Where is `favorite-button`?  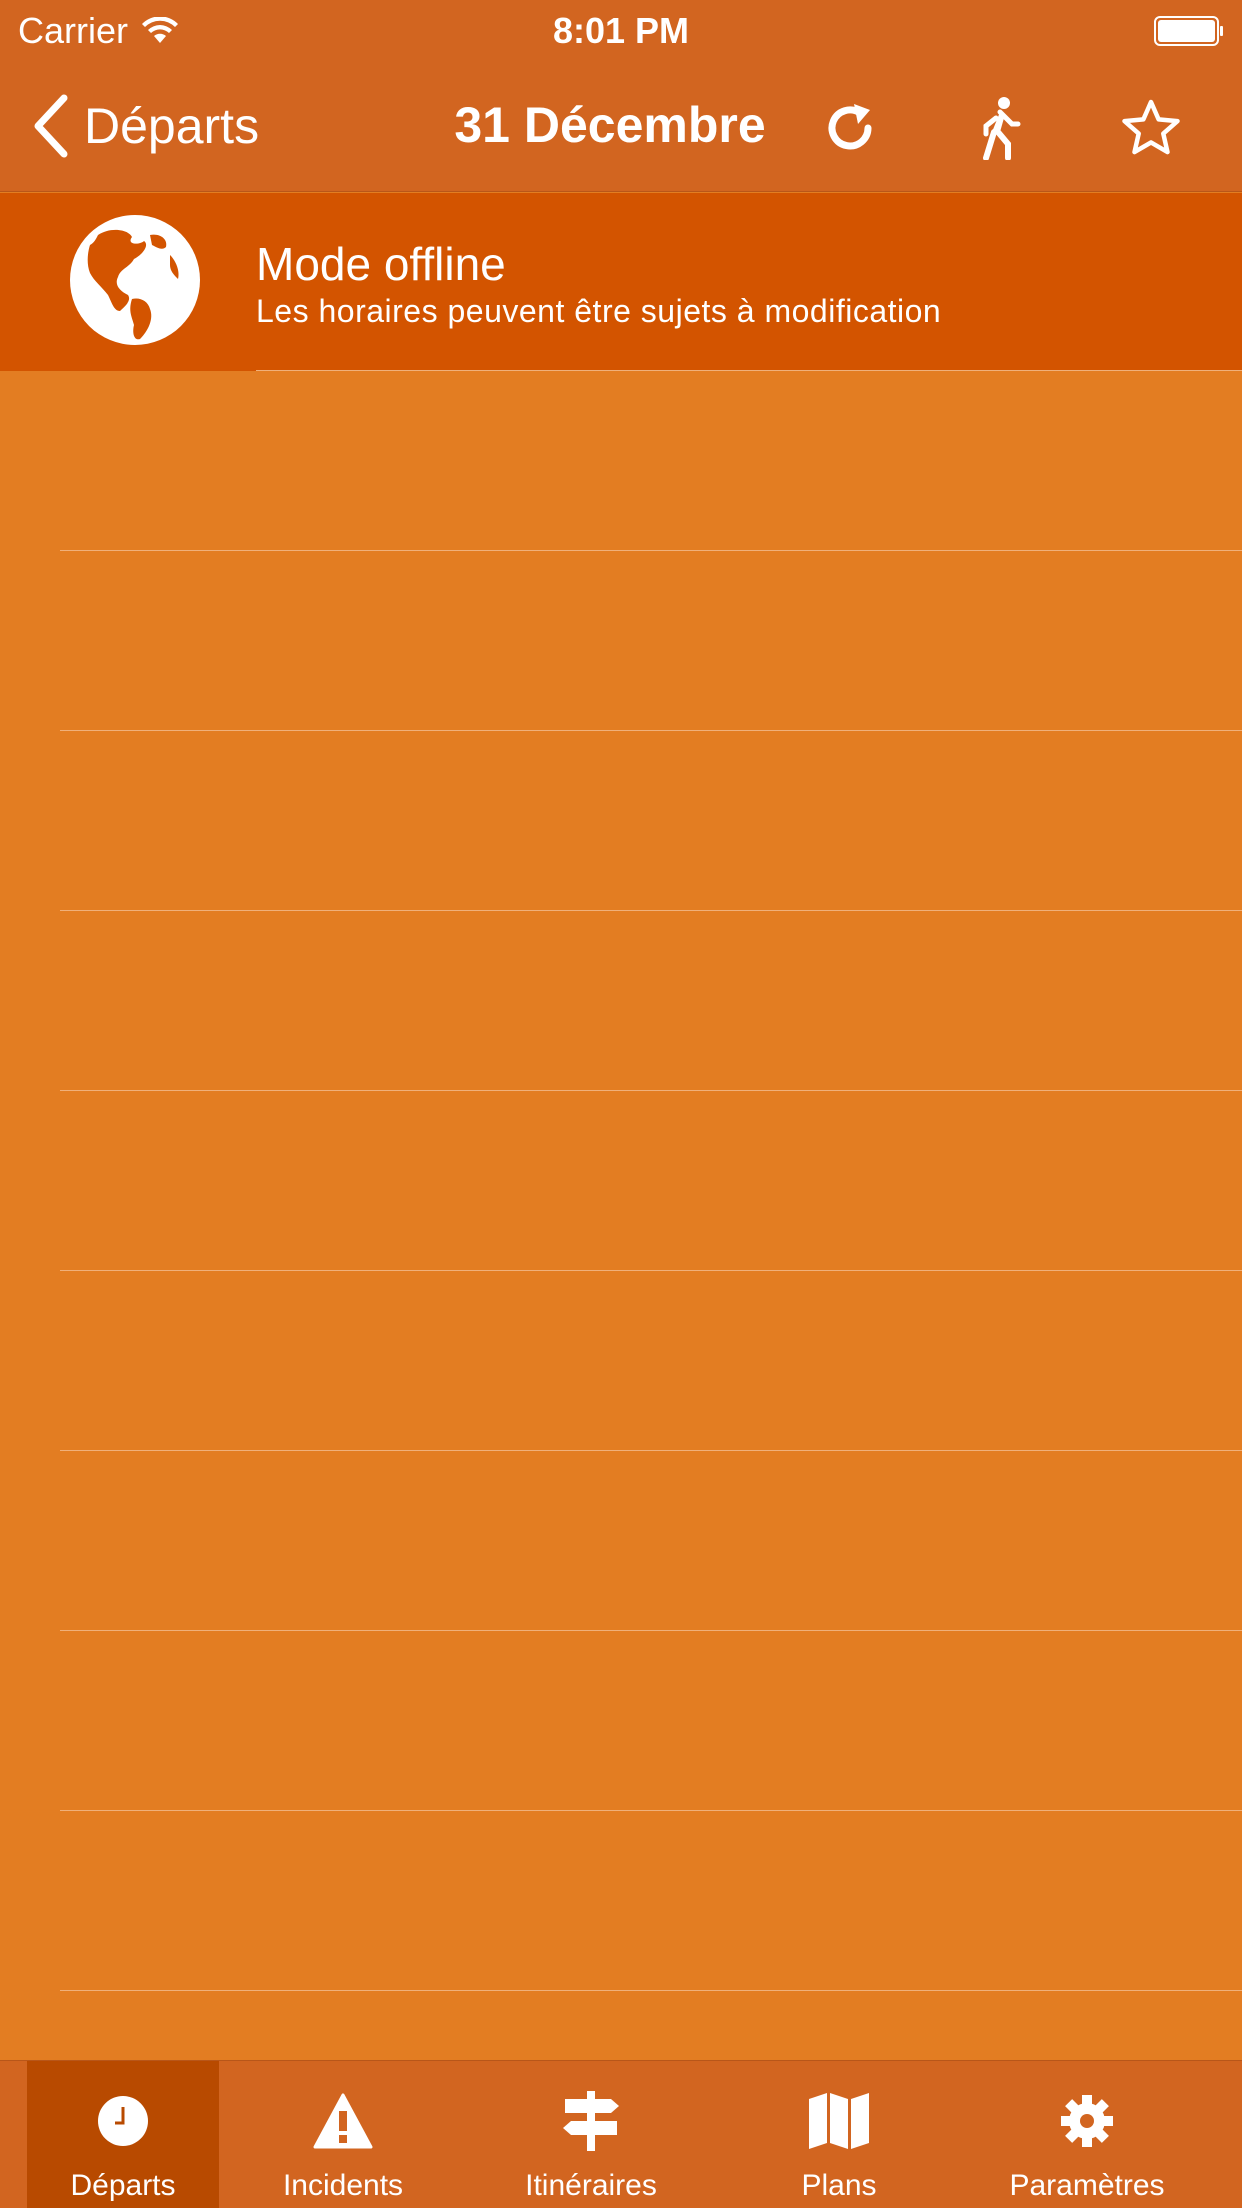
favorite-button is located at coordinates (1151, 128).